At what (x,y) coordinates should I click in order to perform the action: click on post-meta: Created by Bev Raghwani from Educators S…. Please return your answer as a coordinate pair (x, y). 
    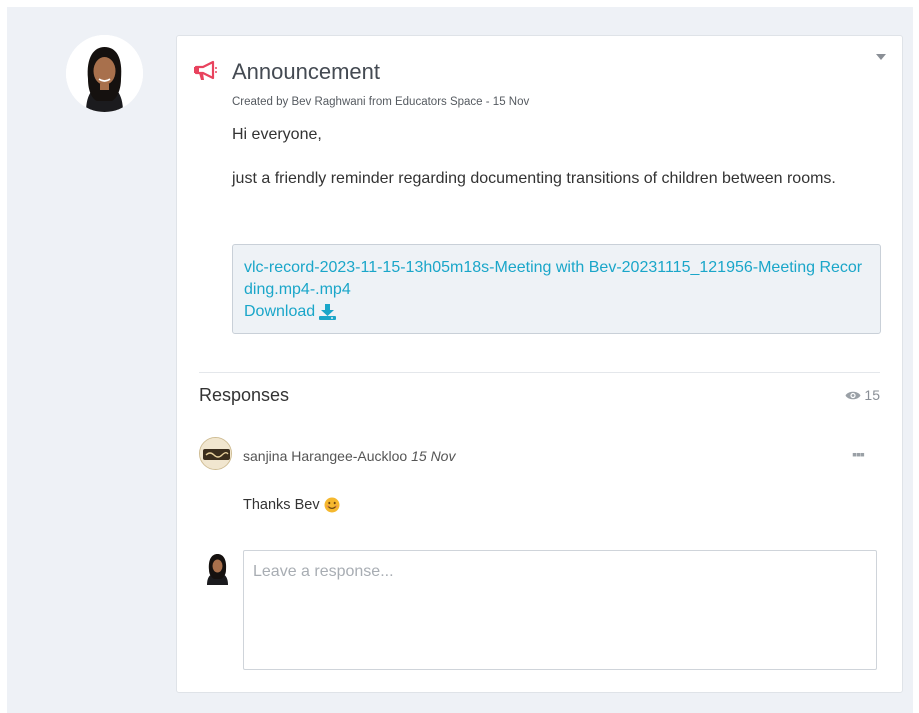
    Looking at the image, I should click on (381, 102).